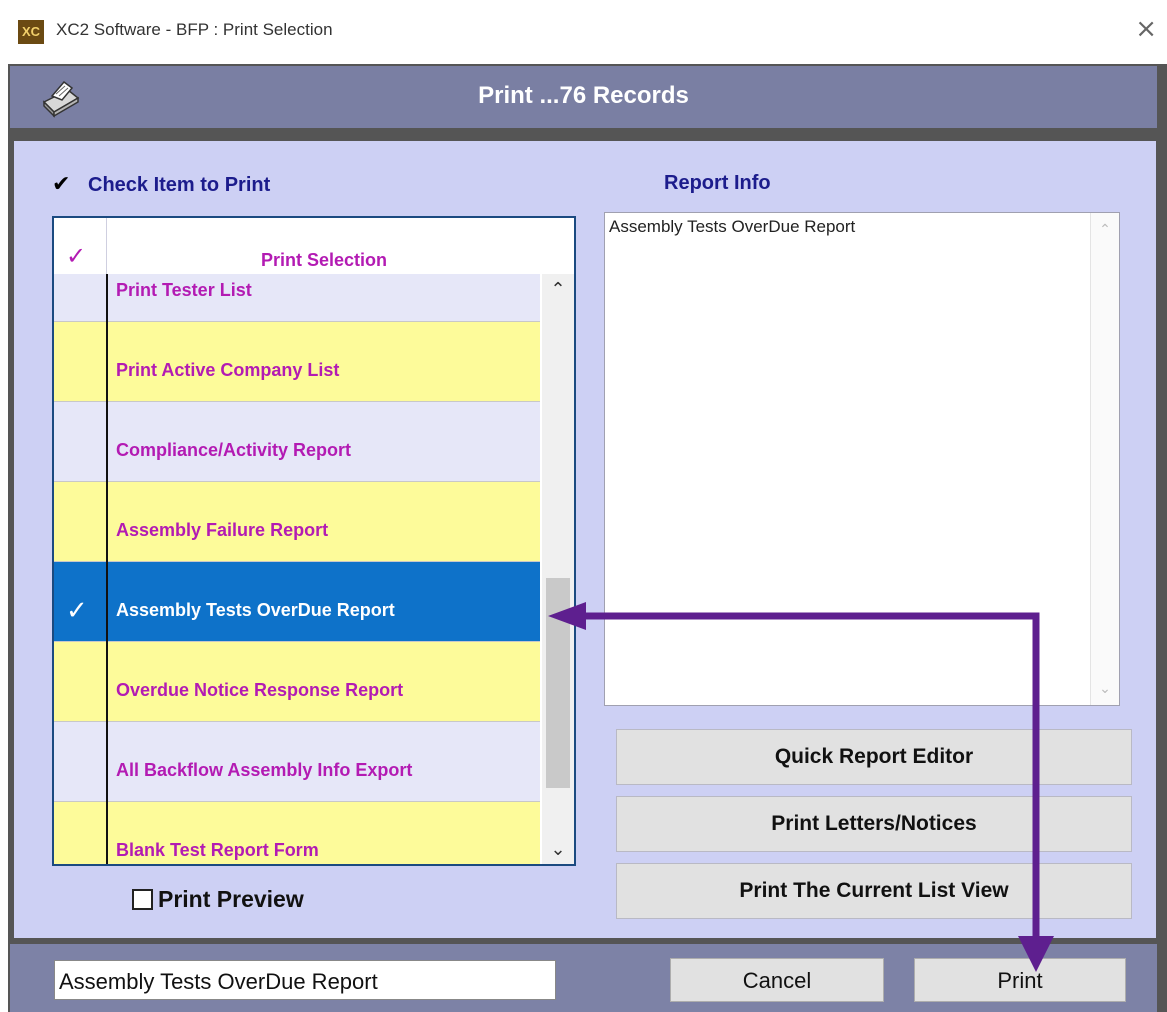 This screenshot has height=1012, width=1167. What do you see at coordinates (231, 899) in the screenshot?
I see `print-preview-label: Print Preview` at bounding box center [231, 899].